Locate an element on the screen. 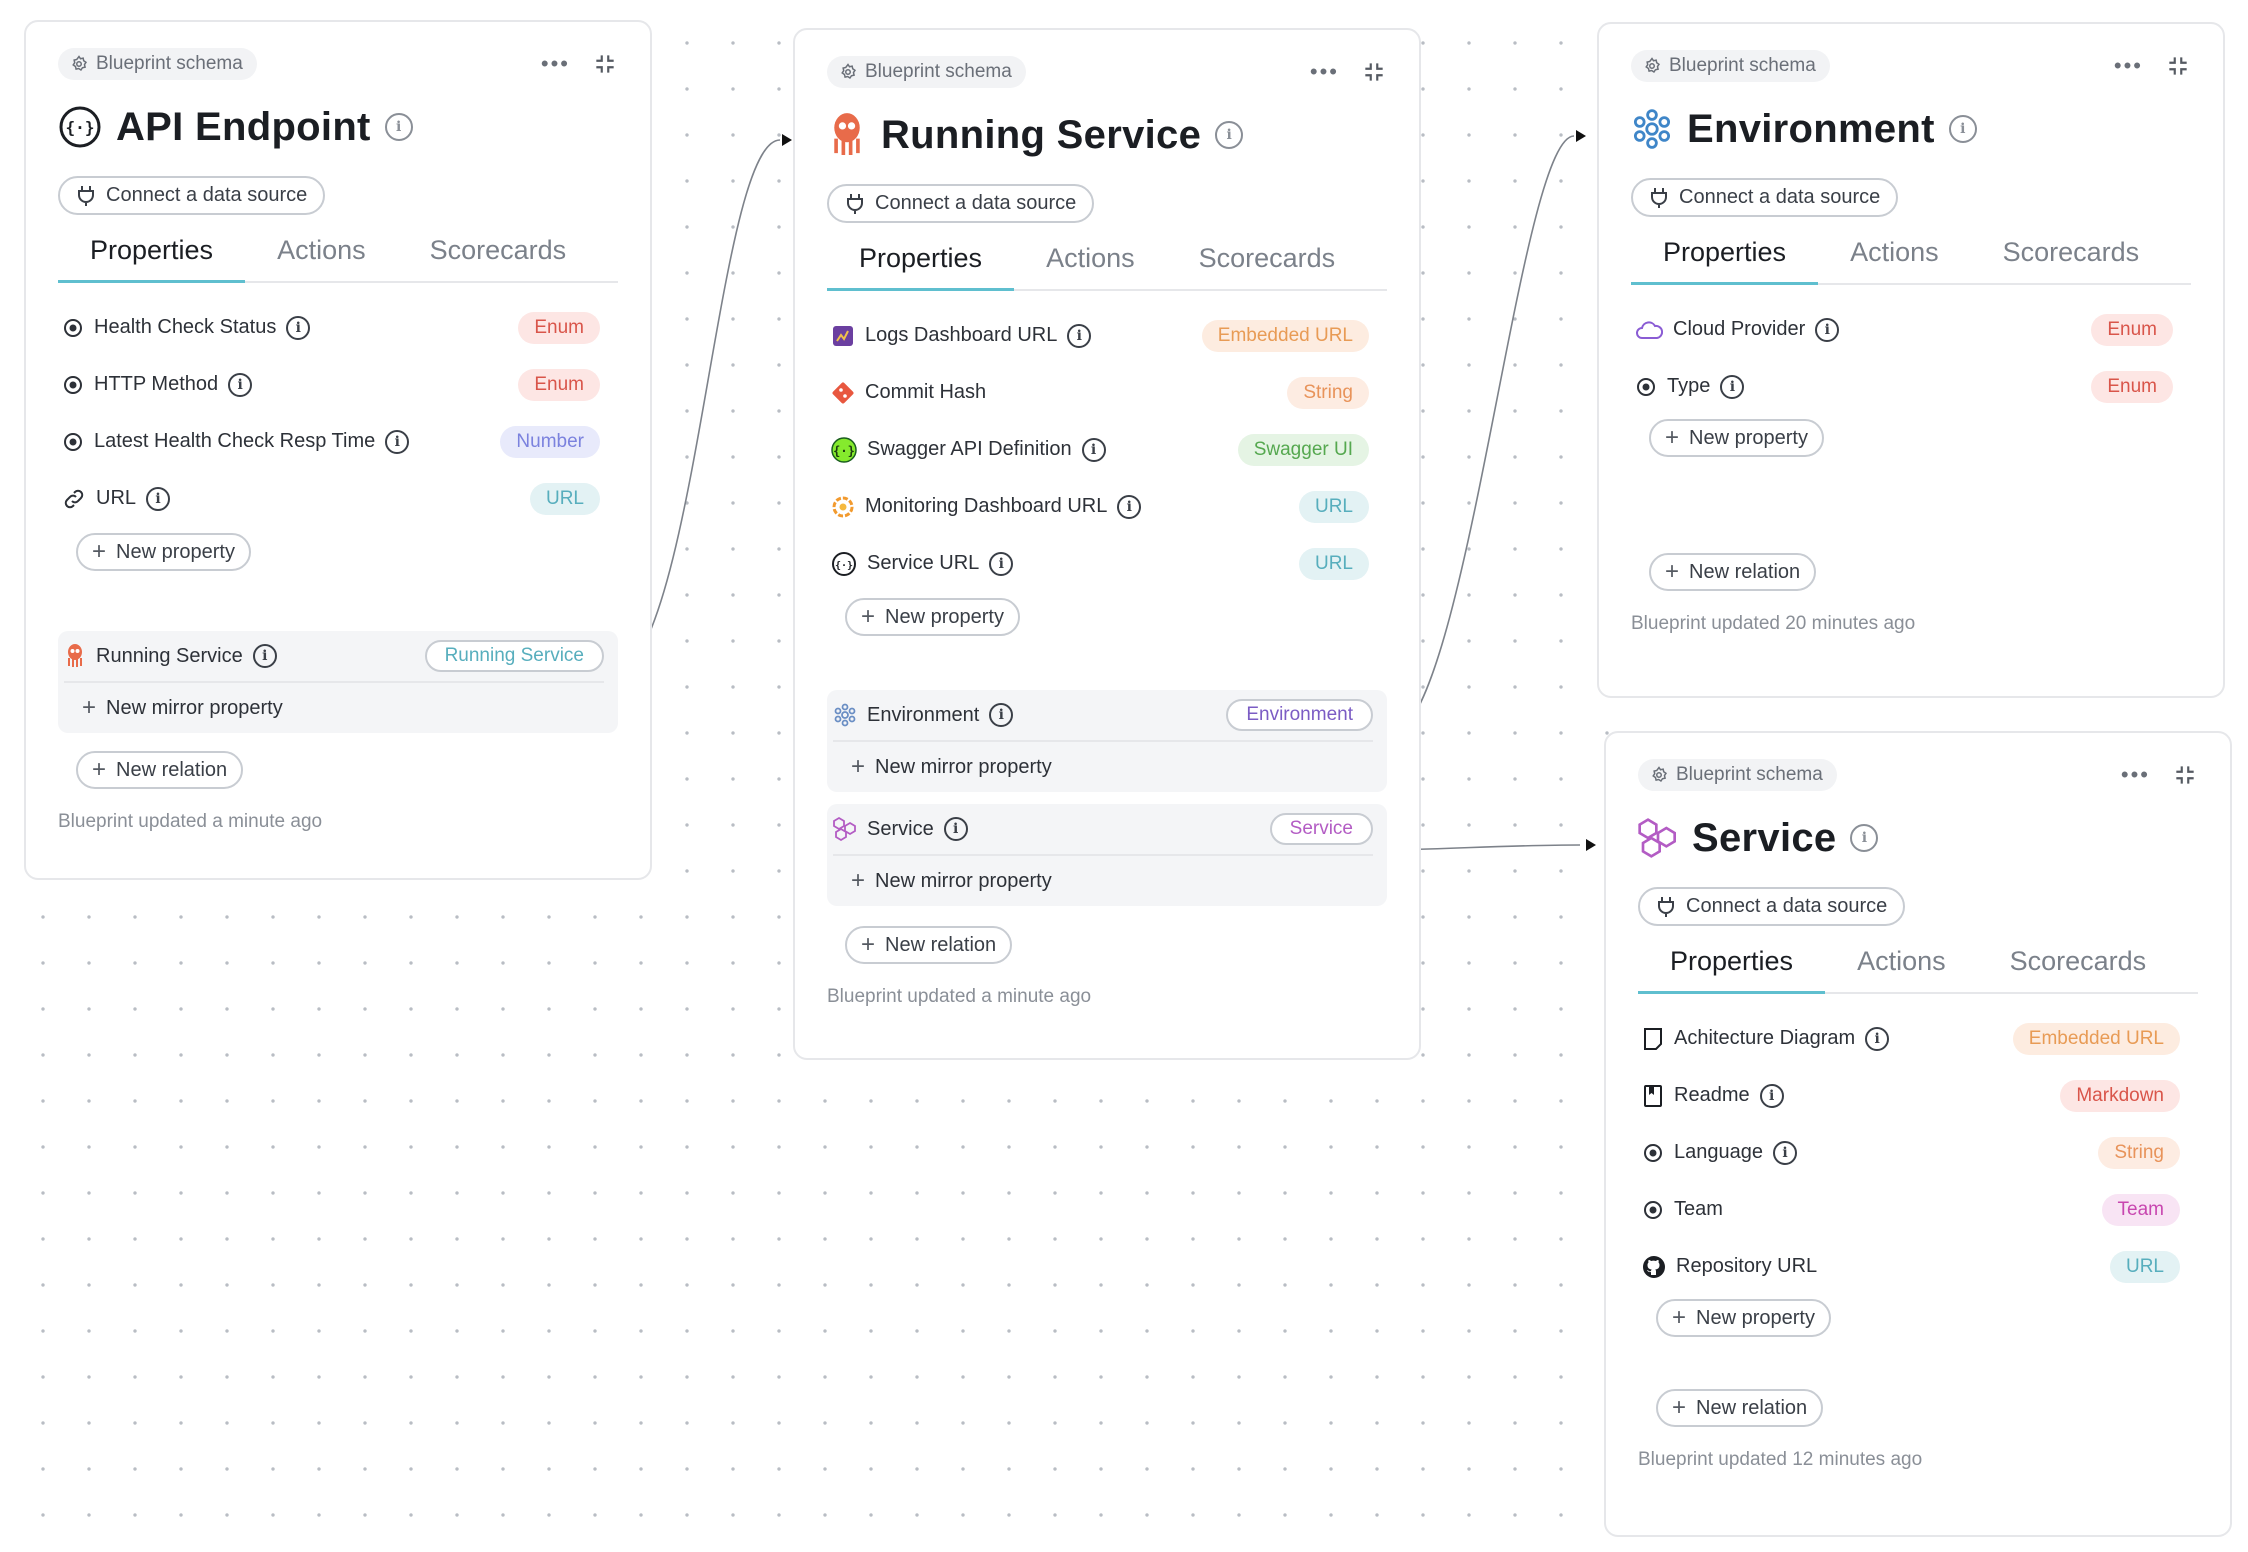 This screenshot has height=1552, width=2248. api-icon: {·} is located at coordinates (80, 127).